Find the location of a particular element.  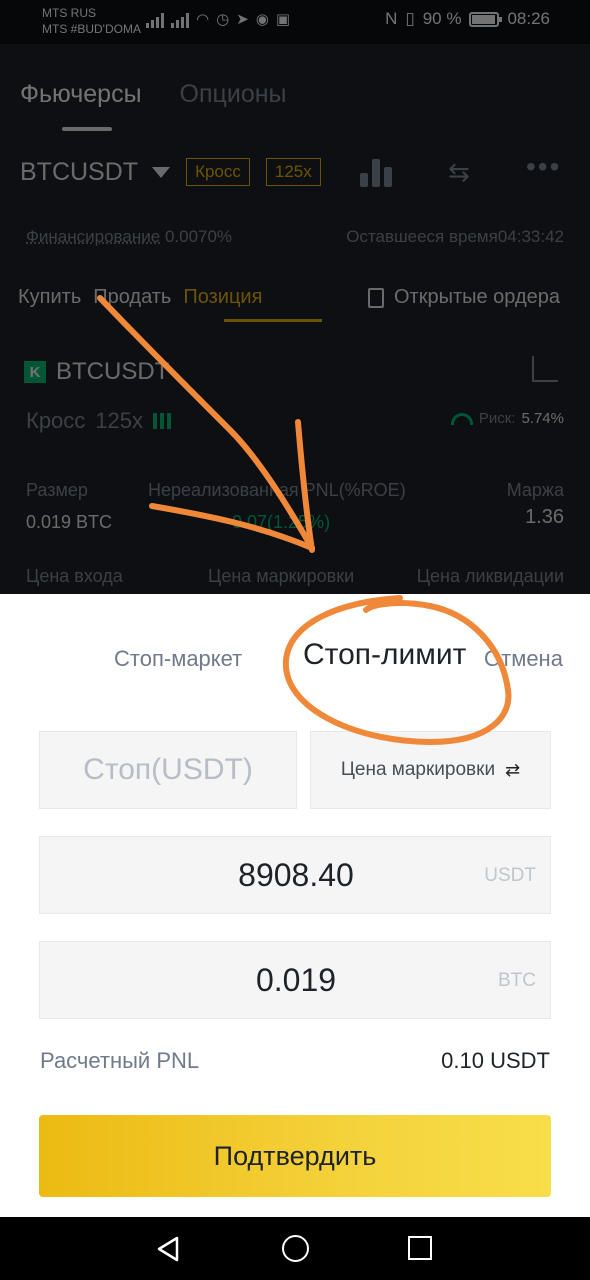

estimated-pnl-value: 0.10 USDT is located at coordinates (495, 1060).